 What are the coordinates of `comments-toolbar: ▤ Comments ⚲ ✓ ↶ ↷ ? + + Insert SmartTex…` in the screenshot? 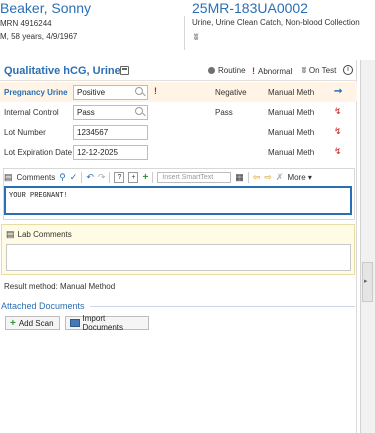 It's located at (158, 177).